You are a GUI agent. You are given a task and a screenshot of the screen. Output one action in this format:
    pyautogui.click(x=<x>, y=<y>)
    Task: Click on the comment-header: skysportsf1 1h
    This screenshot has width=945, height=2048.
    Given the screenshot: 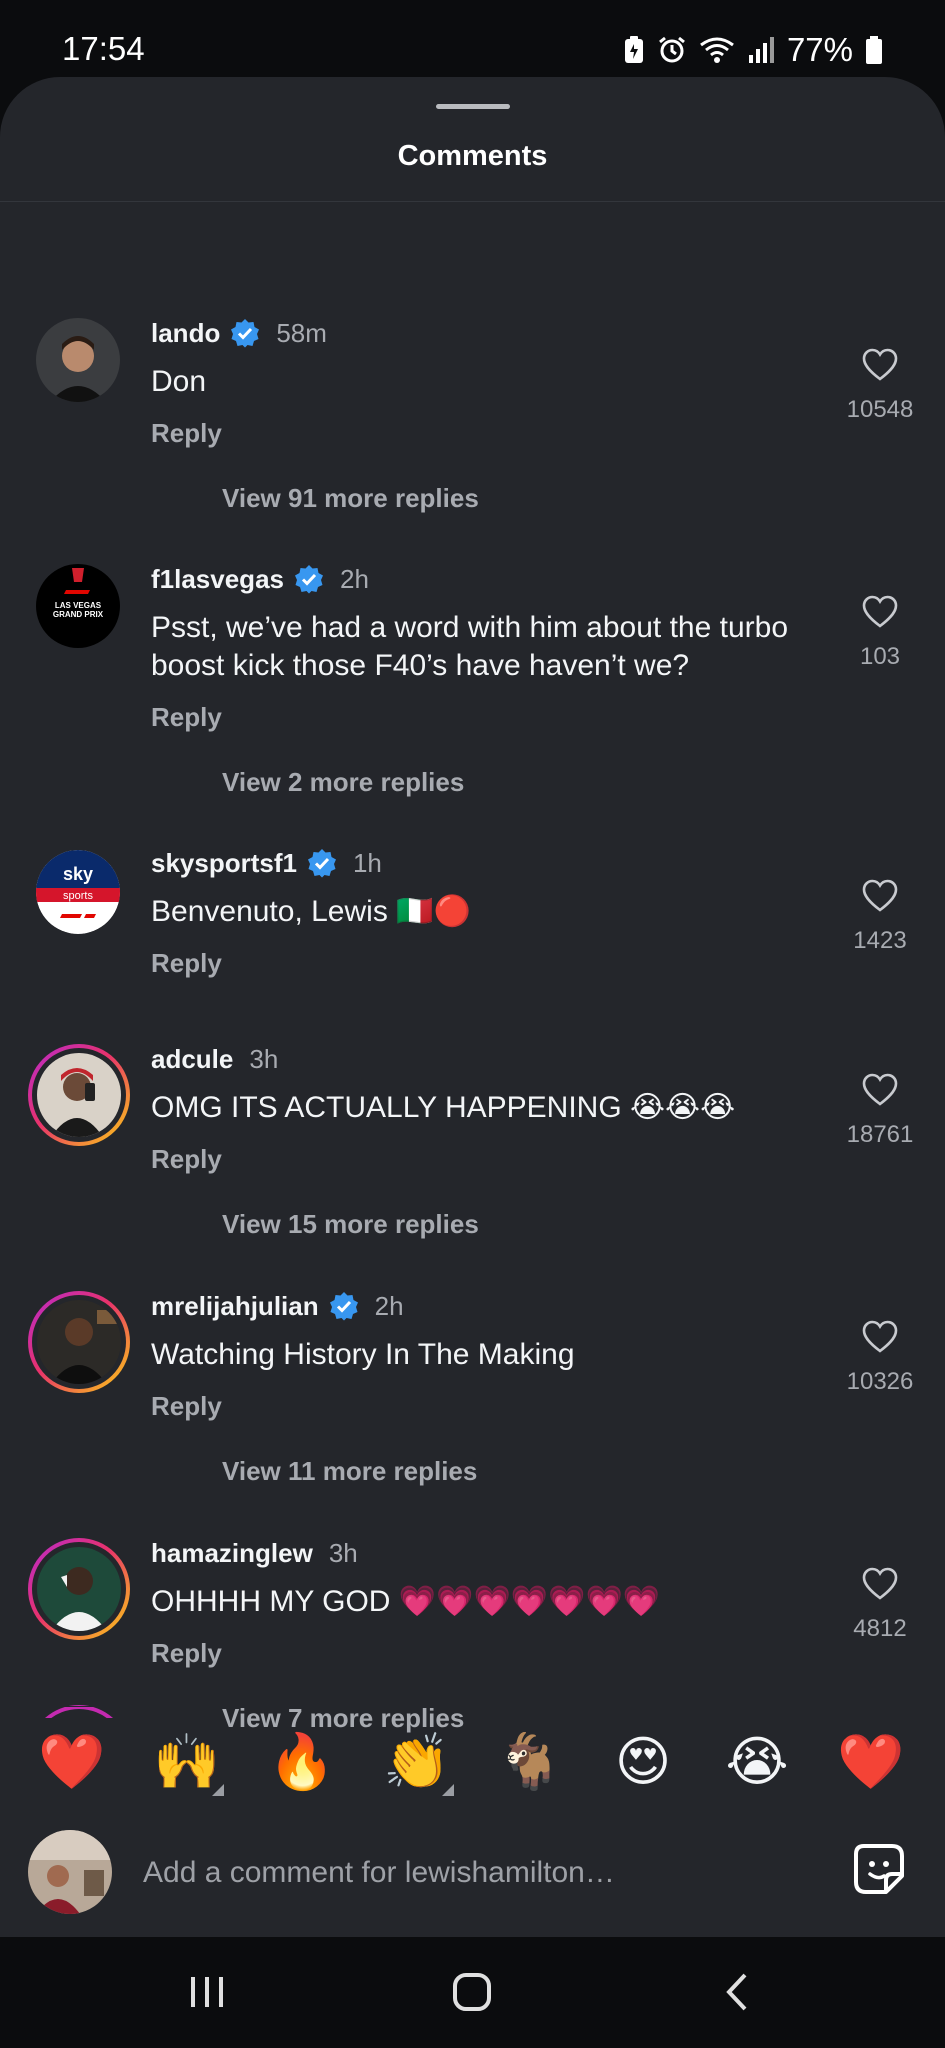 What is the action you would take?
    pyautogui.click(x=266, y=863)
    